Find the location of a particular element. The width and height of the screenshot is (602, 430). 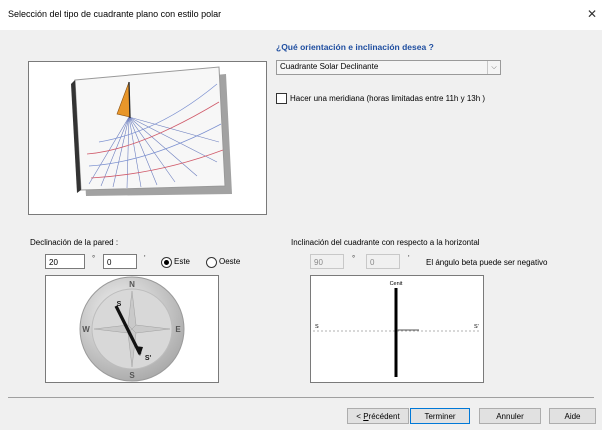

sundial-illustration is located at coordinates (151, 131).